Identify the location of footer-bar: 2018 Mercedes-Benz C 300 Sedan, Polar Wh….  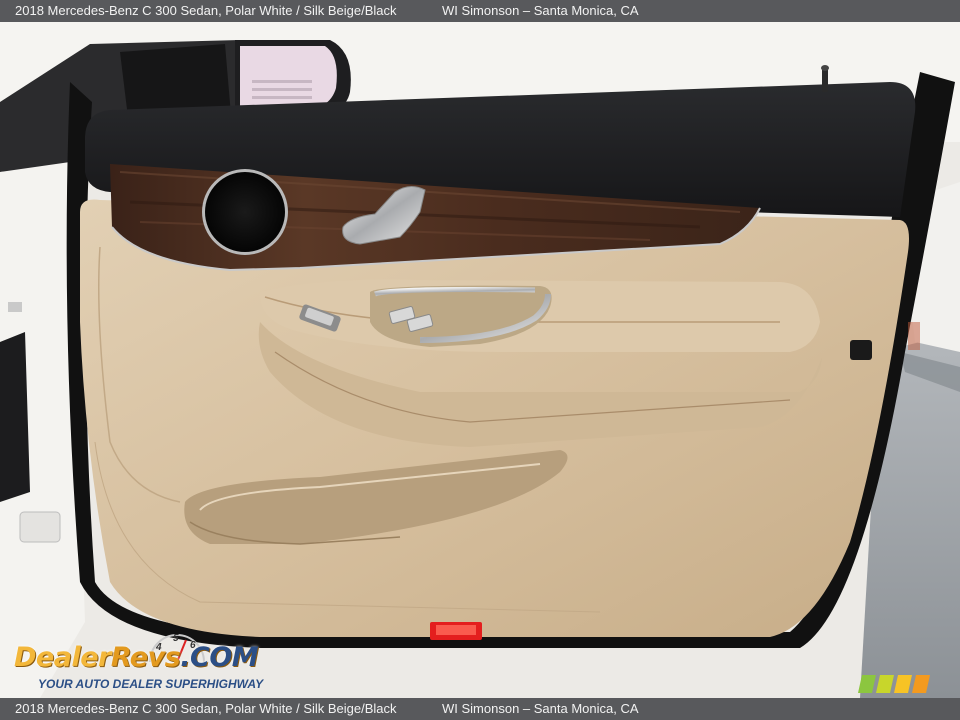
(480, 709).